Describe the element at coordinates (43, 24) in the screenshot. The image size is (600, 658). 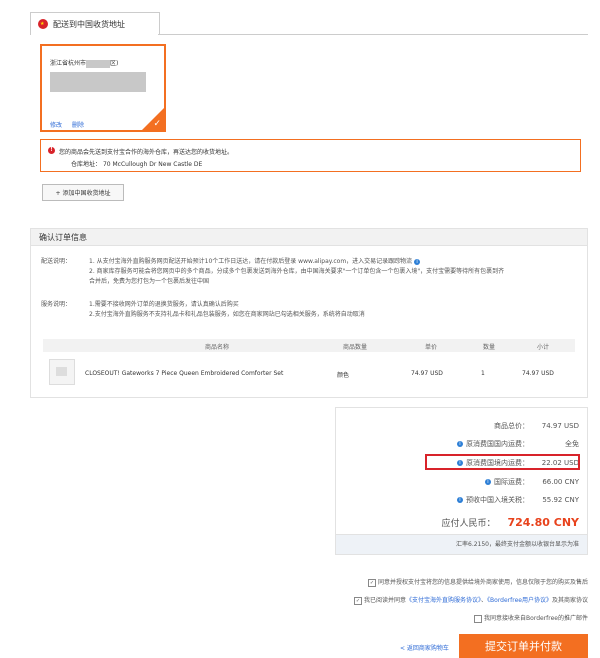
I see `china-flag-icon` at that location.